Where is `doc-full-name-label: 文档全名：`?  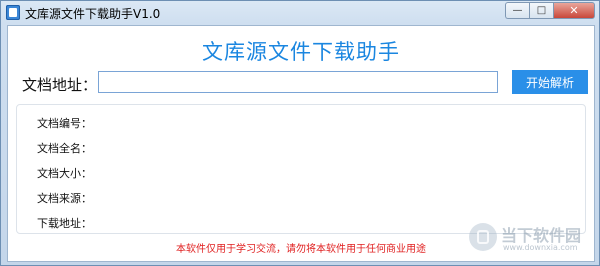 doc-full-name-label: 文档全名： is located at coordinates (64, 148).